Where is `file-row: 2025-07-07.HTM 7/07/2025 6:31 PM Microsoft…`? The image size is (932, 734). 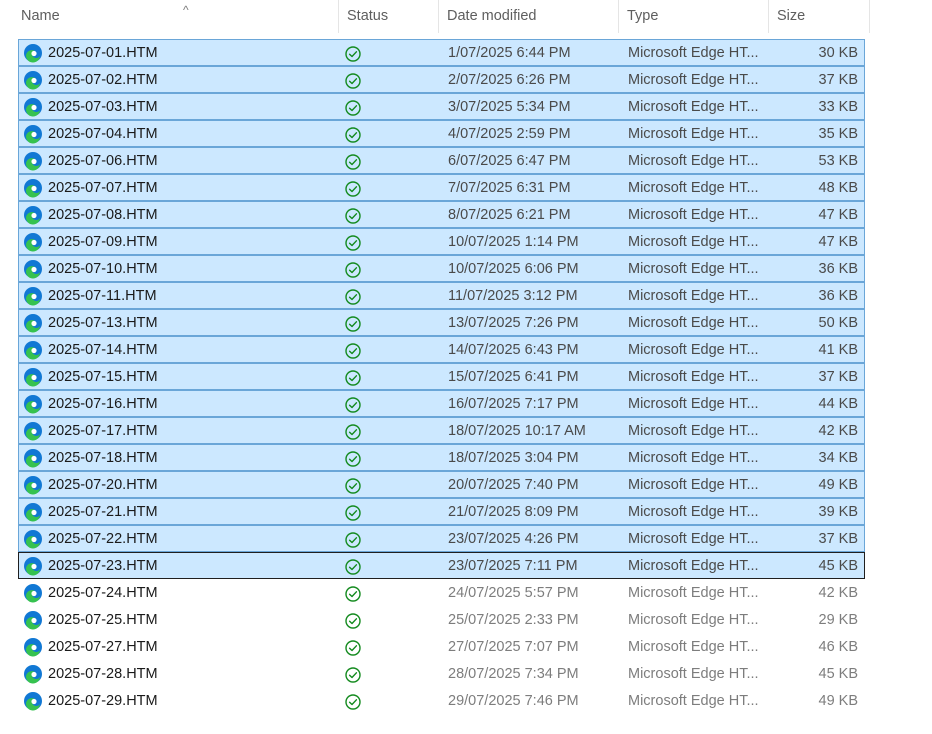
file-row: 2025-07-07.HTM 7/07/2025 6:31 PM Microsoft… is located at coordinates (441, 187).